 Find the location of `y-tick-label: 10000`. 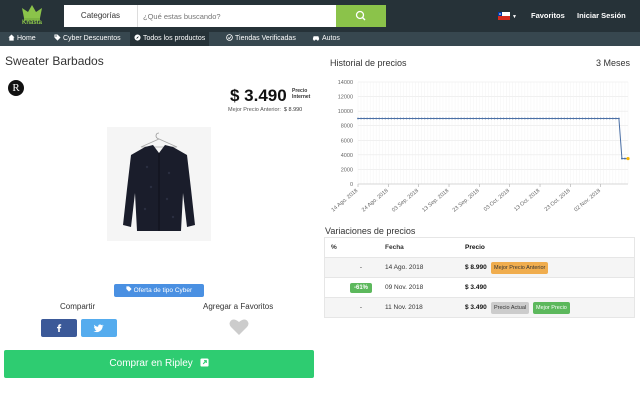

y-tick-label: 10000 is located at coordinates (345, 112).